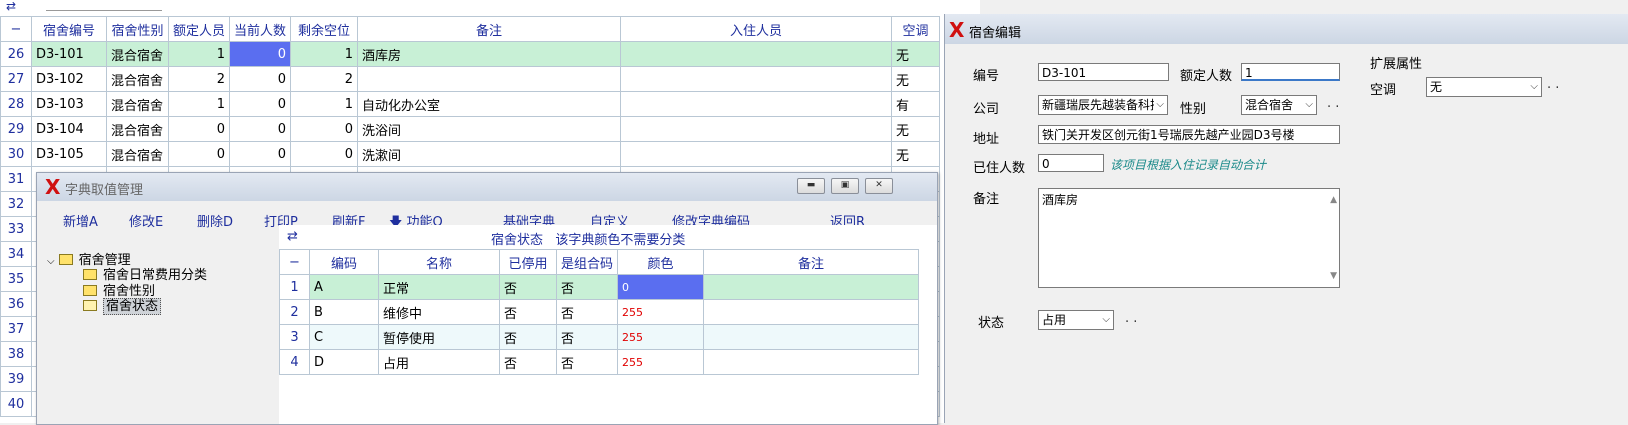  Describe the element at coordinates (16, 404) in the screenshot. I see `row-number: 40` at that location.